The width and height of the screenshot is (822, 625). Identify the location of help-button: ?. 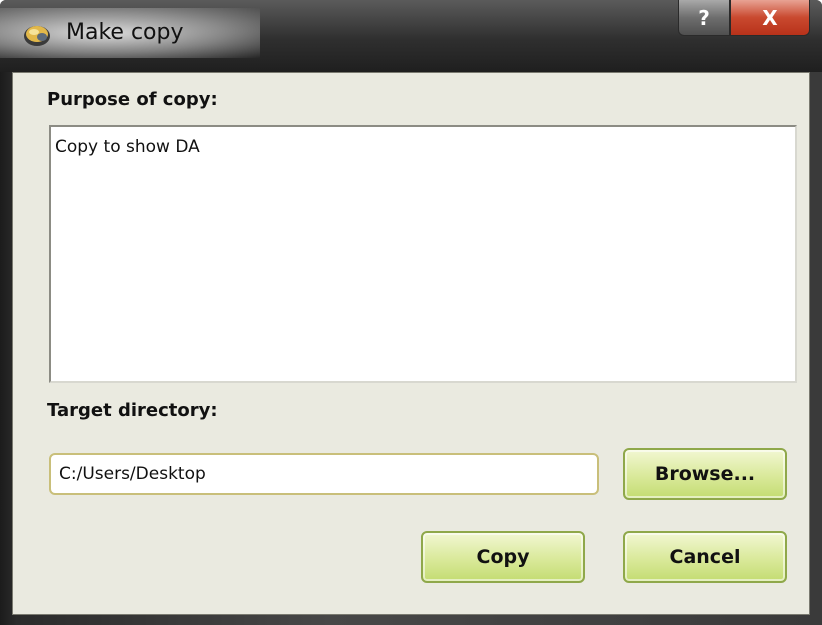
(704, 18).